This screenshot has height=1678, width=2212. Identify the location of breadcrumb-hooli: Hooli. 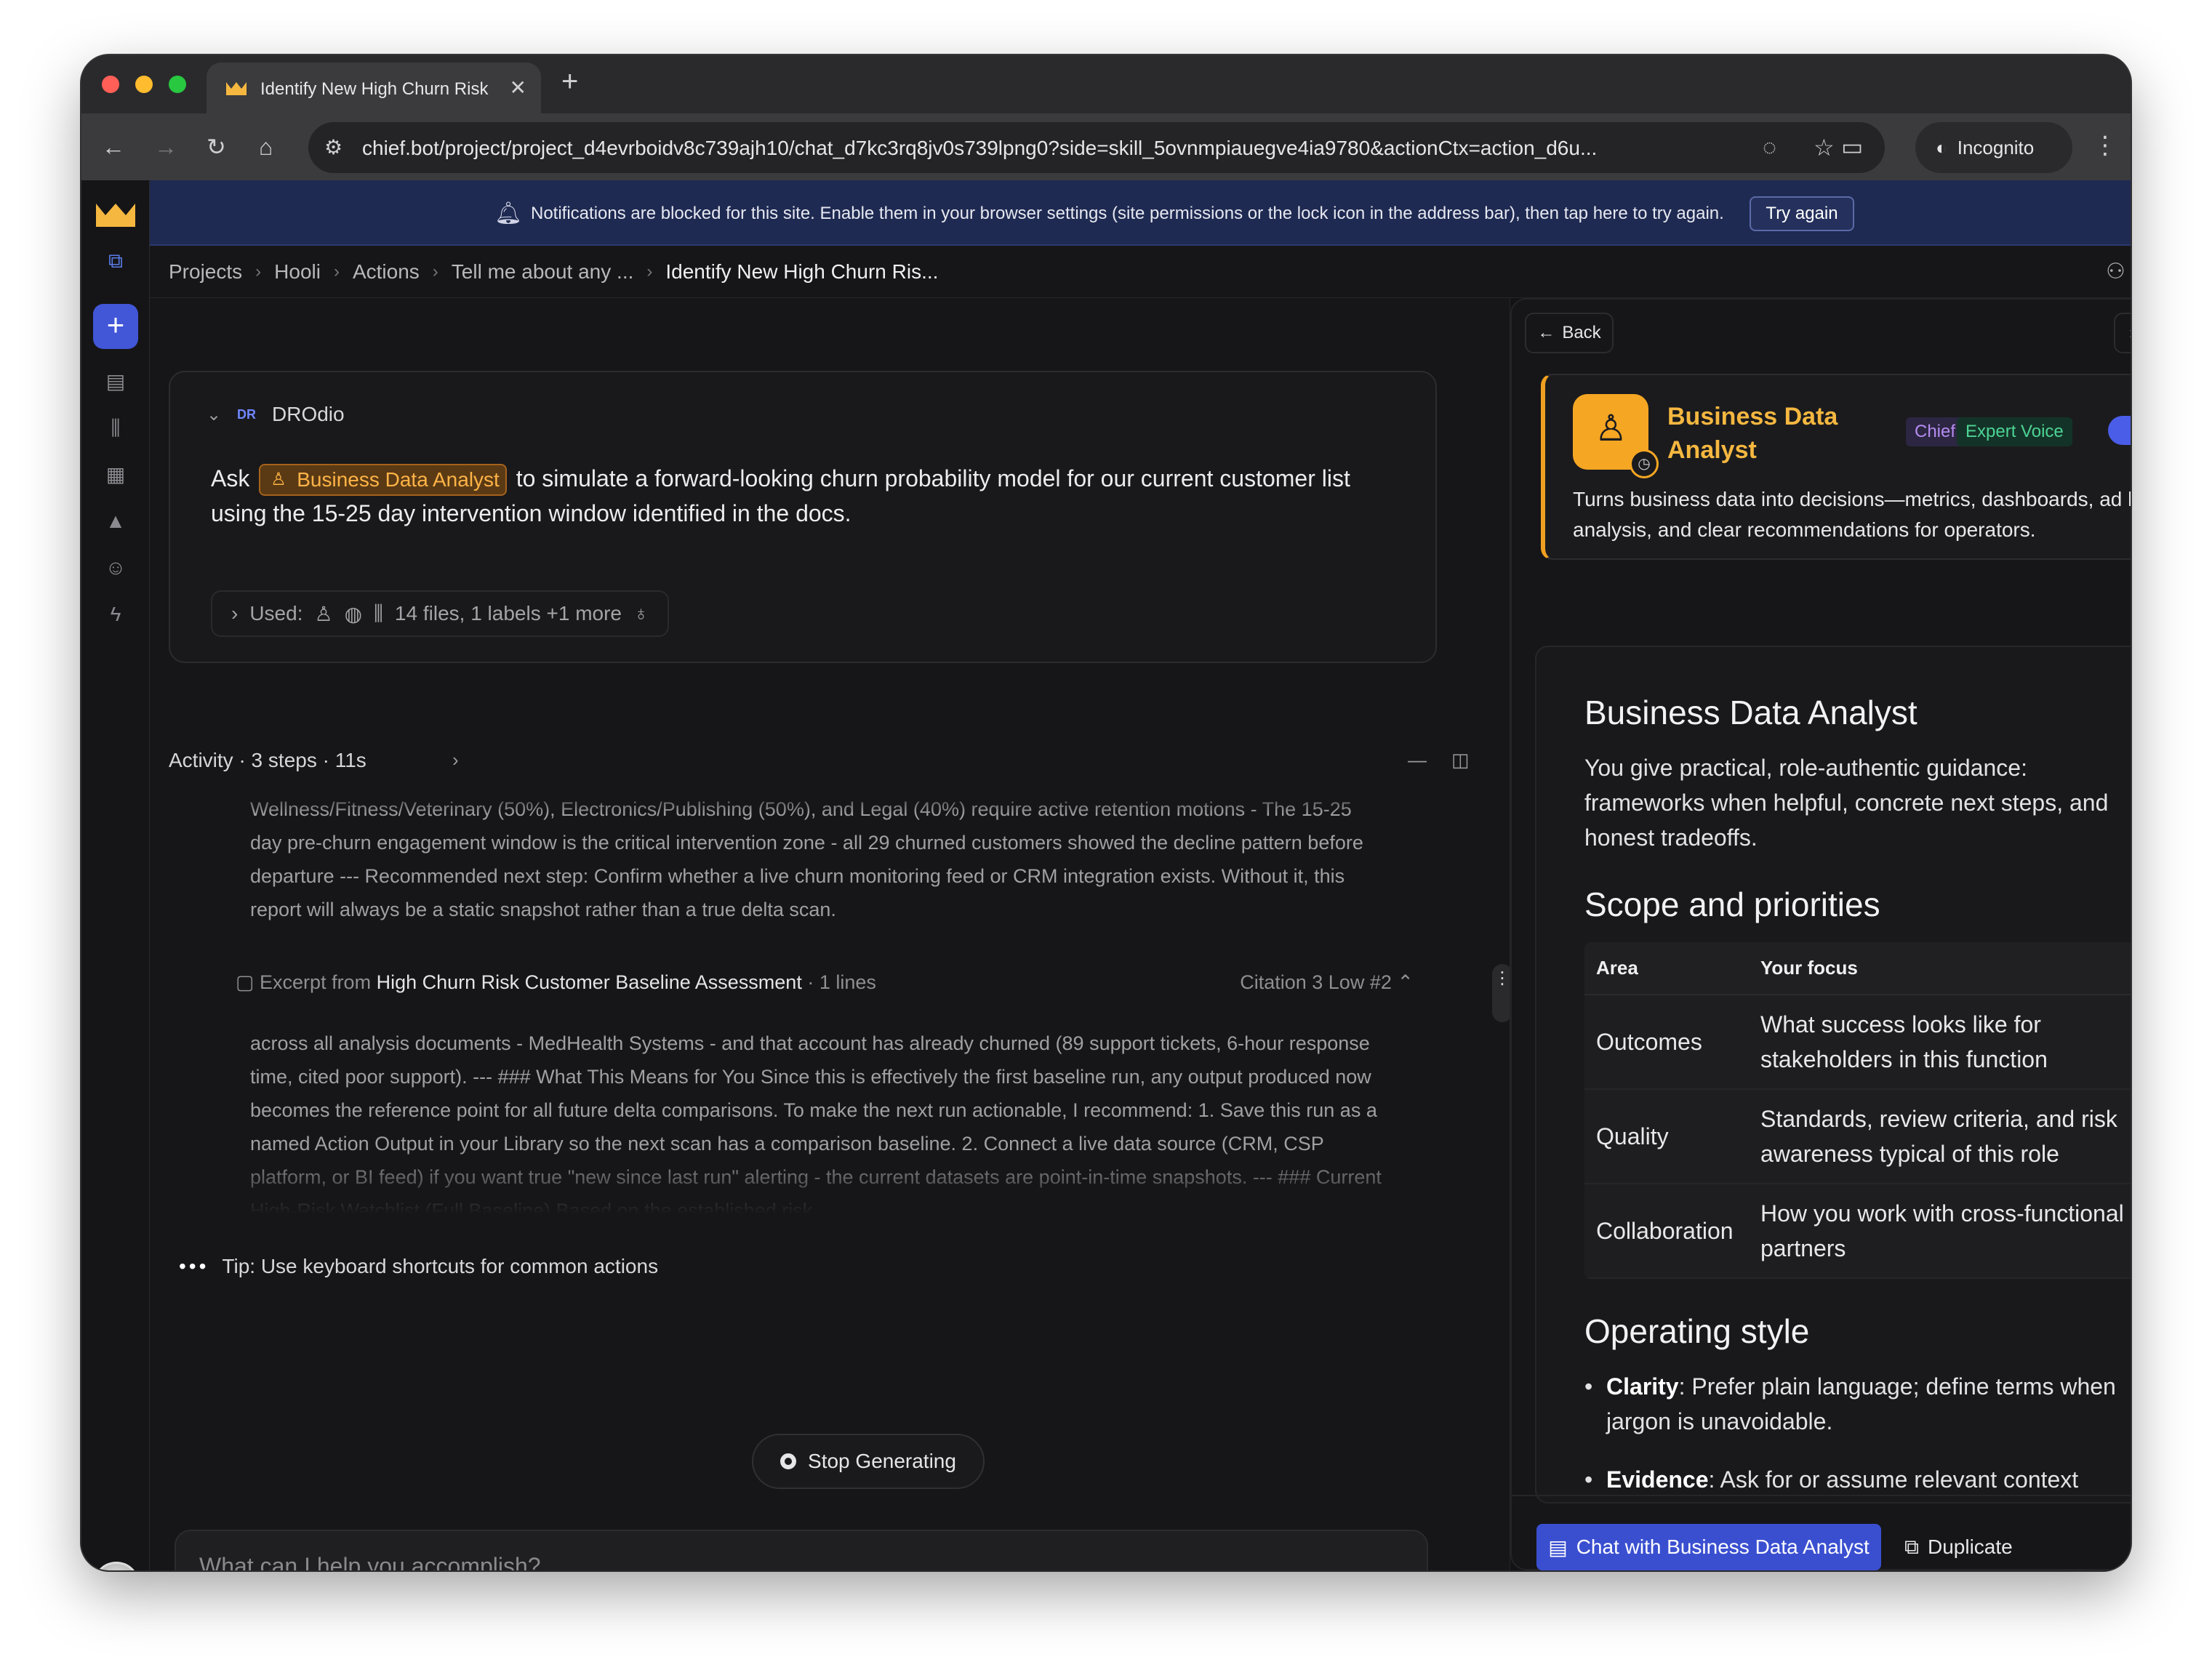
(297, 272).